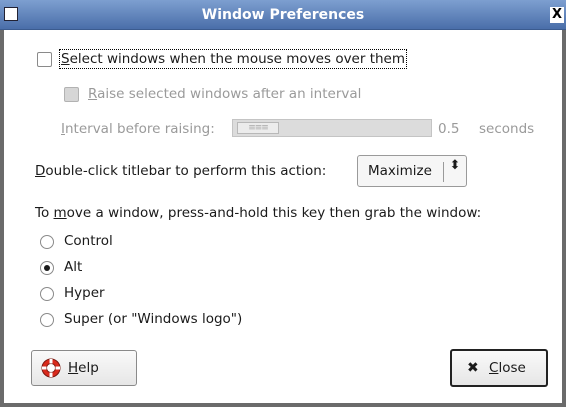 This screenshot has height=407, width=566. Describe the element at coordinates (512, 368) in the screenshot. I see `close-button-text: lose` at that location.